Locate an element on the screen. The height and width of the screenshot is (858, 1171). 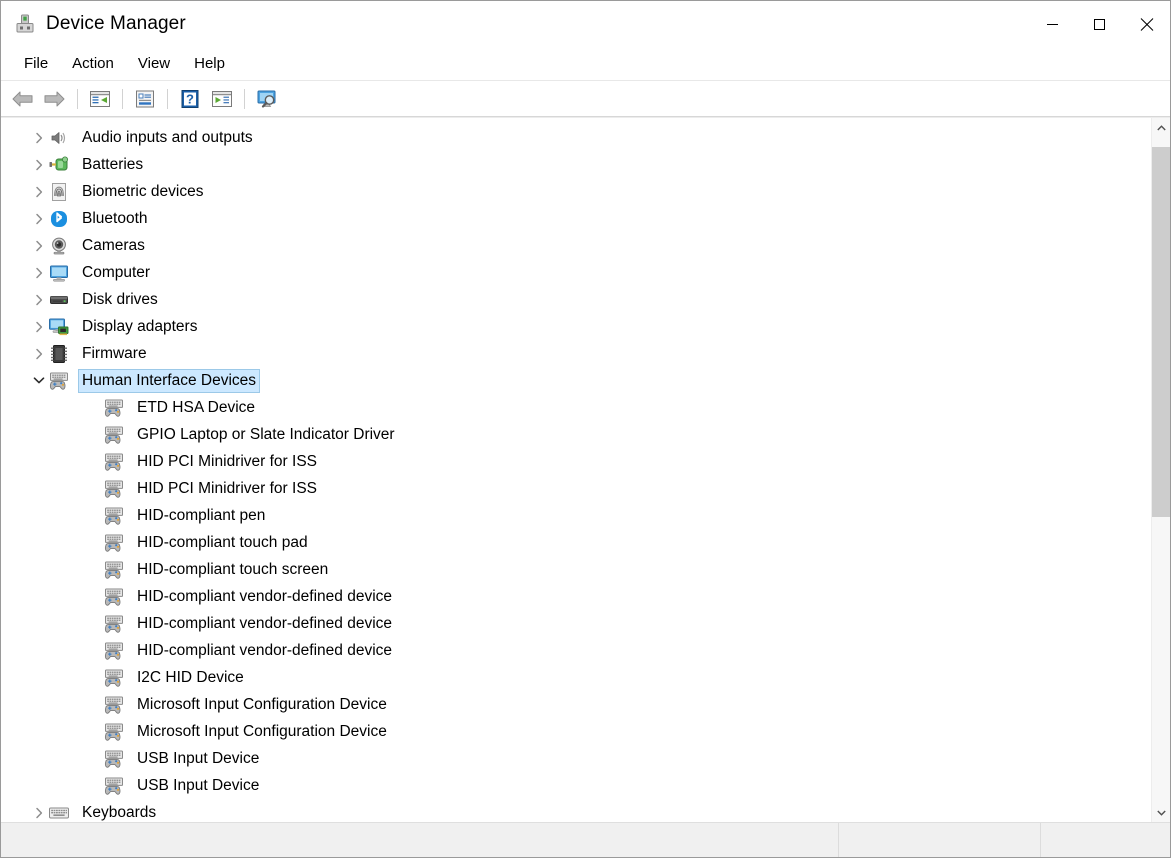
scroll-up-button is located at coordinates (1161, 127).